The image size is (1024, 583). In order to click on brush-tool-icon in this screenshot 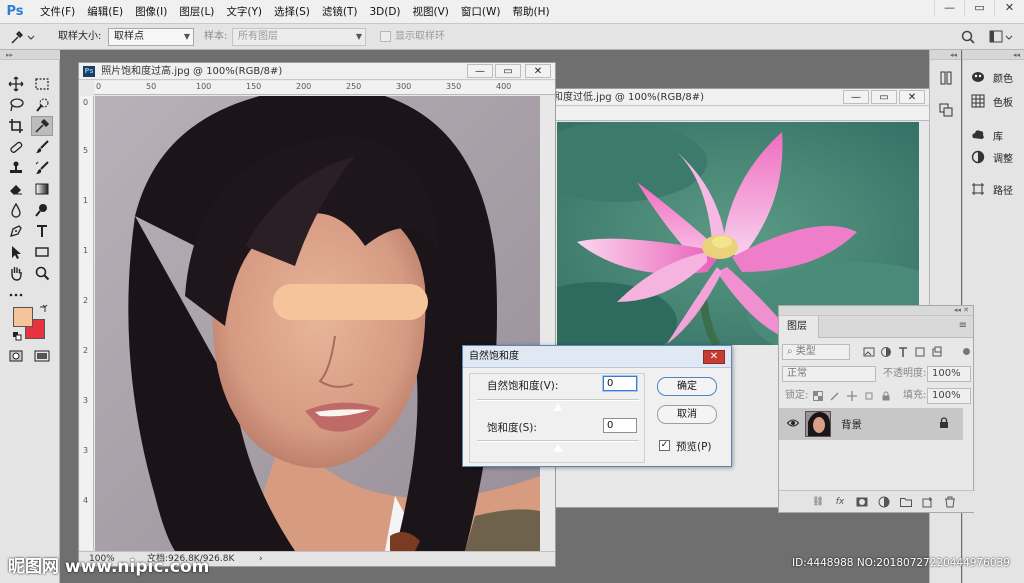, I will do `click(42, 147)`.